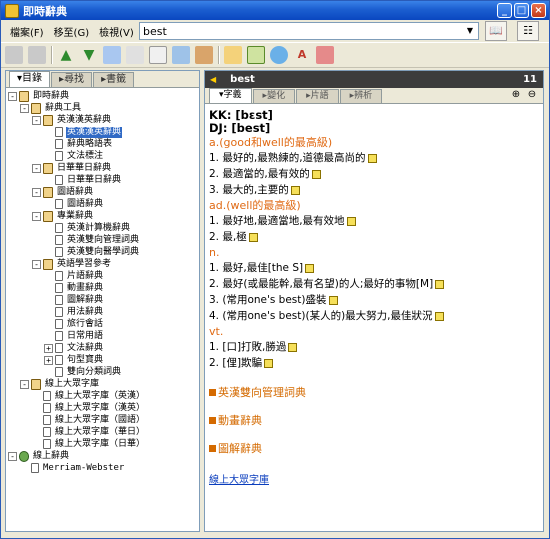 The height and width of the screenshot is (539, 550). What do you see at coordinates (532, 95) in the screenshot?
I see `zoom-out-icon: ⊖` at bounding box center [532, 95].